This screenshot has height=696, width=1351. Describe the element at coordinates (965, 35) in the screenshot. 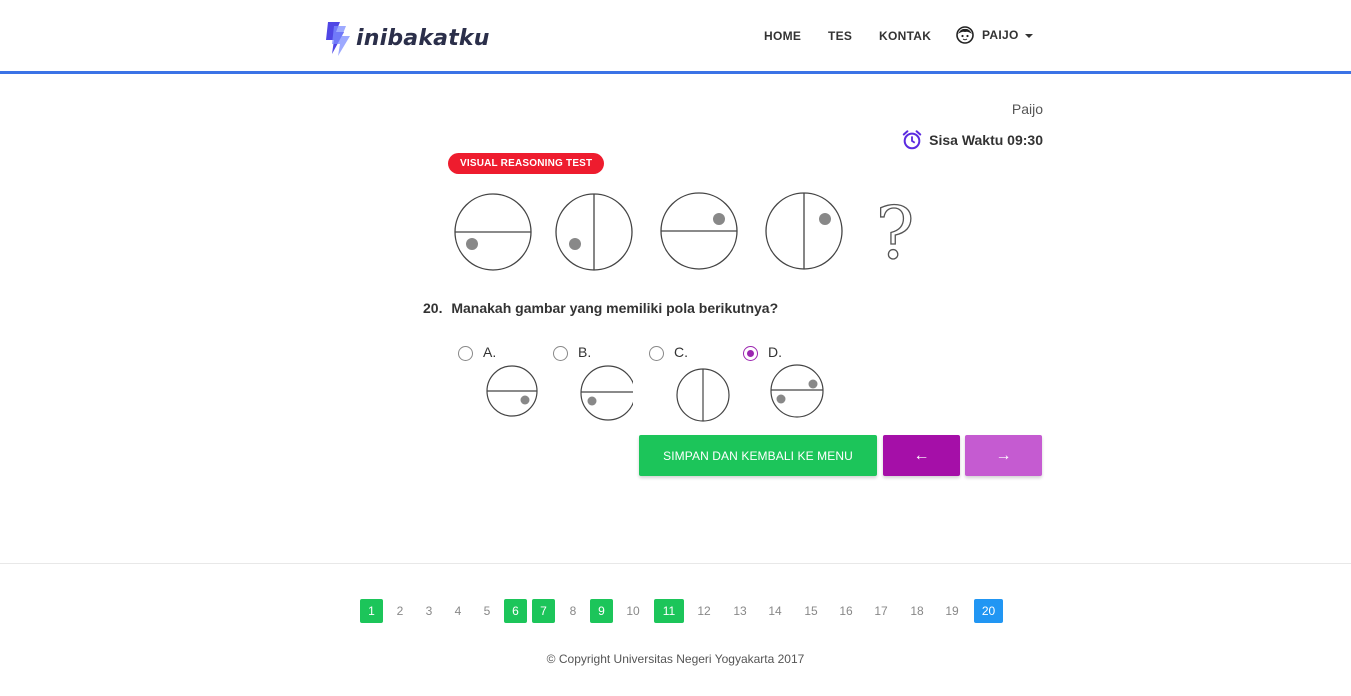

I see `user-face-icon` at that location.